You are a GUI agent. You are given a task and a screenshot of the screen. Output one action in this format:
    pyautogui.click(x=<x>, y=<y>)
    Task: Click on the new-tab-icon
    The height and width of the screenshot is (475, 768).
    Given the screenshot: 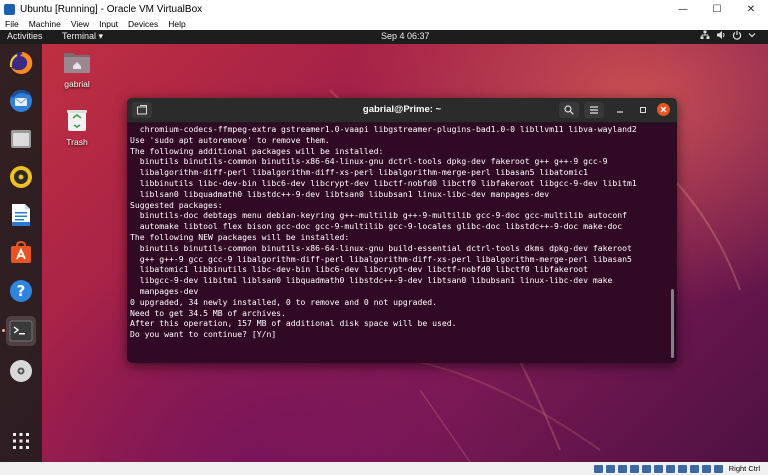 What is the action you would take?
    pyautogui.click(x=142, y=110)
    